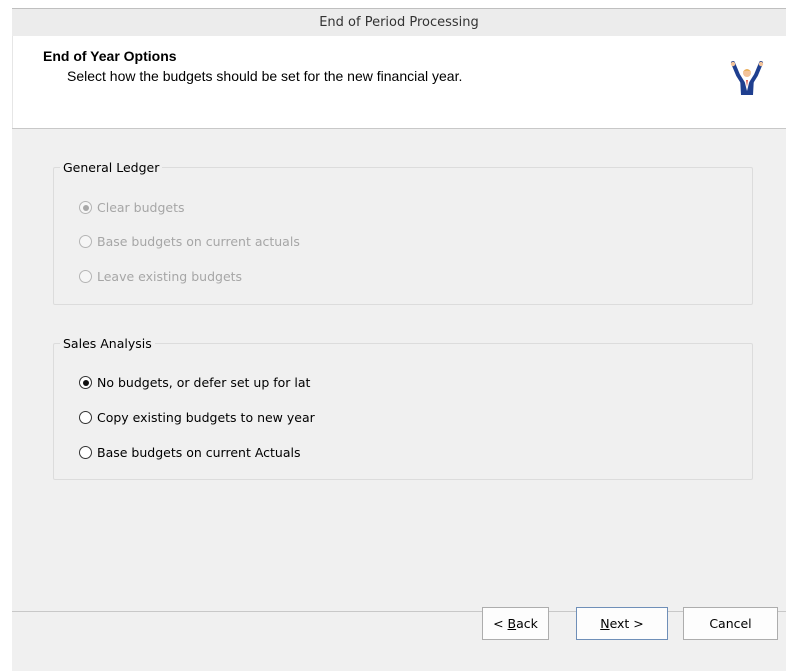  I want to click on gl-option-base-on-actuals: Base budgets on current actuals, so click(189, 241).